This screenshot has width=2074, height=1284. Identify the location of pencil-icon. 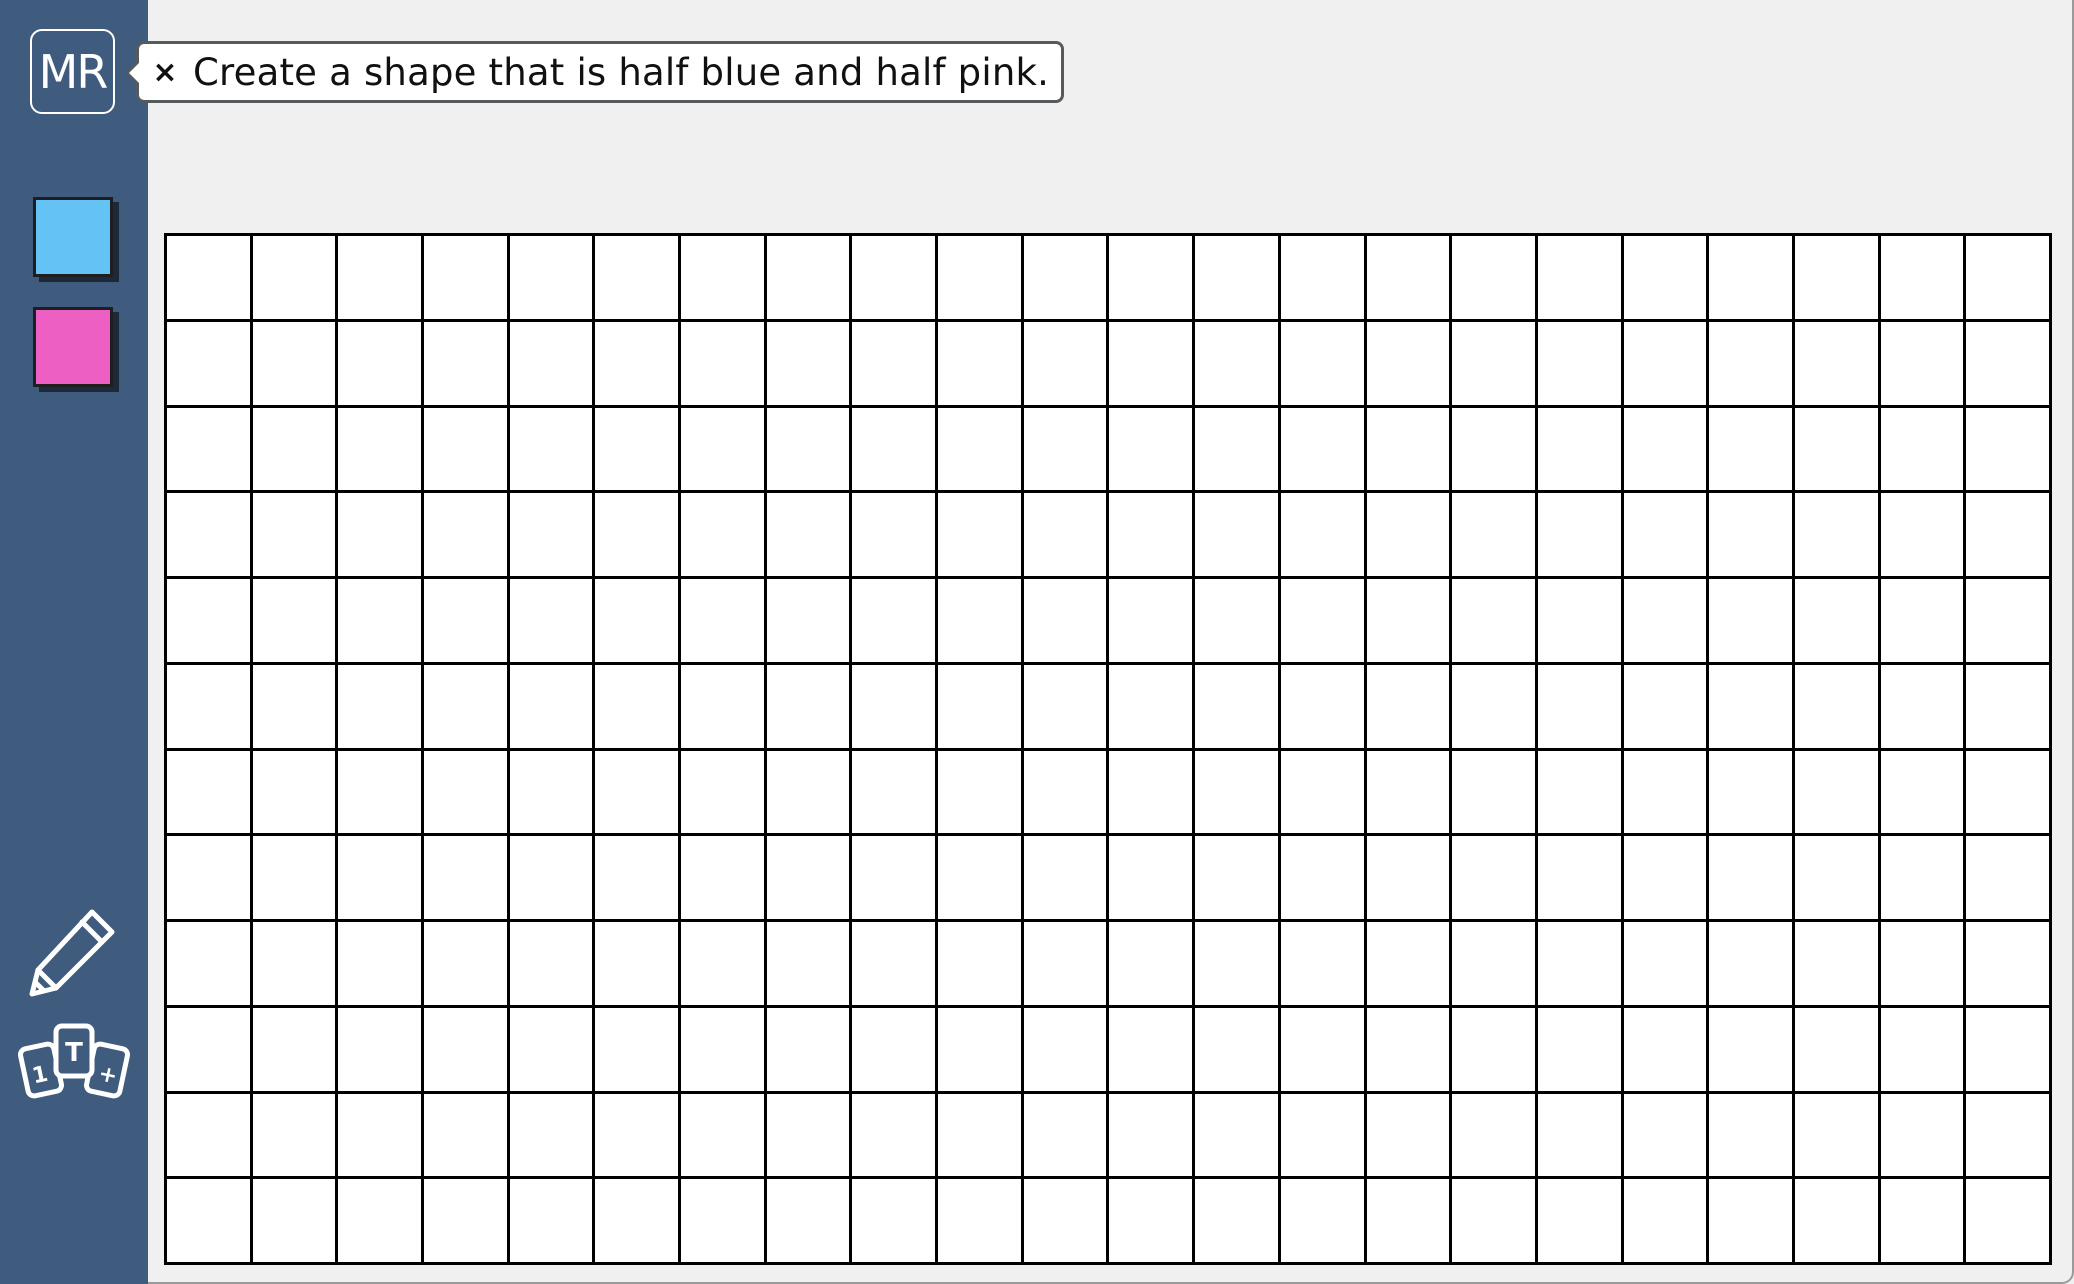
(73, 951).